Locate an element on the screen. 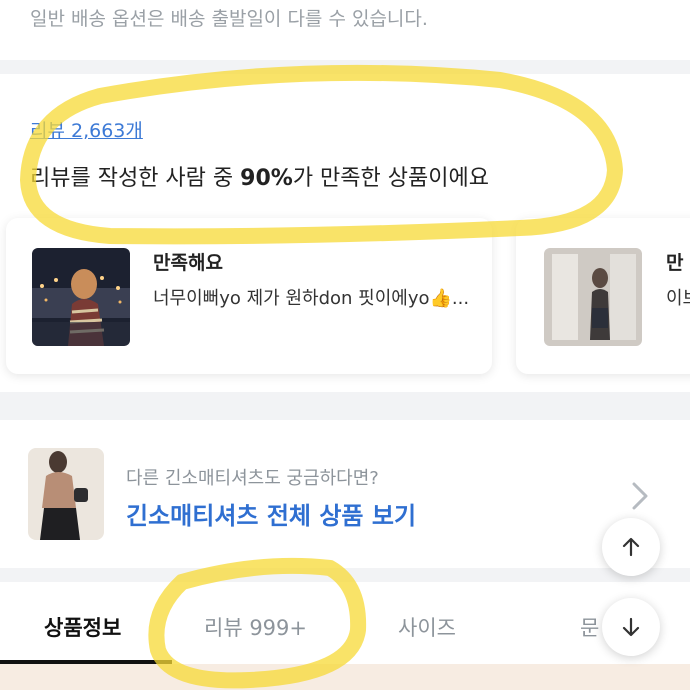  arrow-down-icon is located at coordinates (631, 627).